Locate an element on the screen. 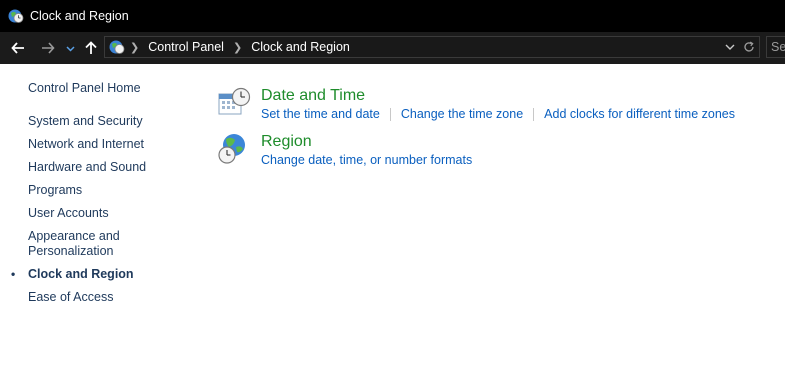 This screenshot has height=365, width=785. category-links: Change date, time, or number formats is located at coordinates (366, 160).